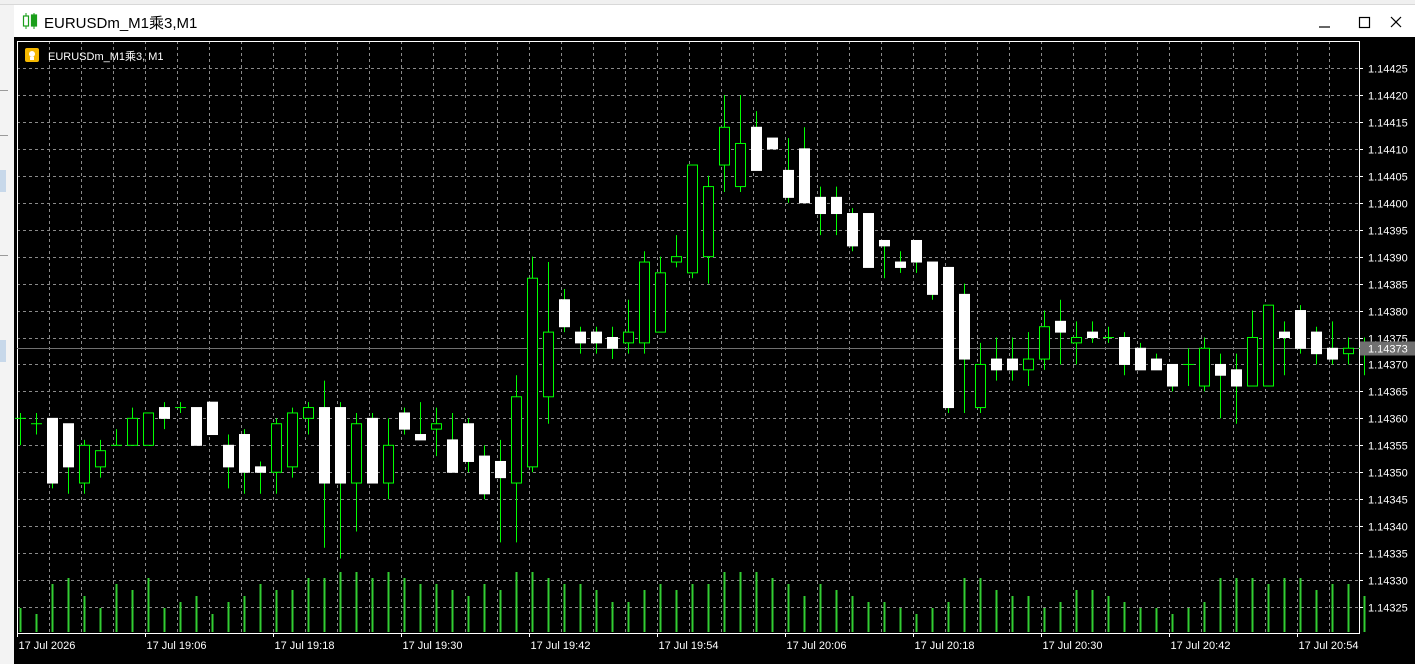 Image resolution: width=1415 pixels, height=664 pixels. I want to click on x-axis-tick-label: 17 Jul 19:18, so click(305, 646).